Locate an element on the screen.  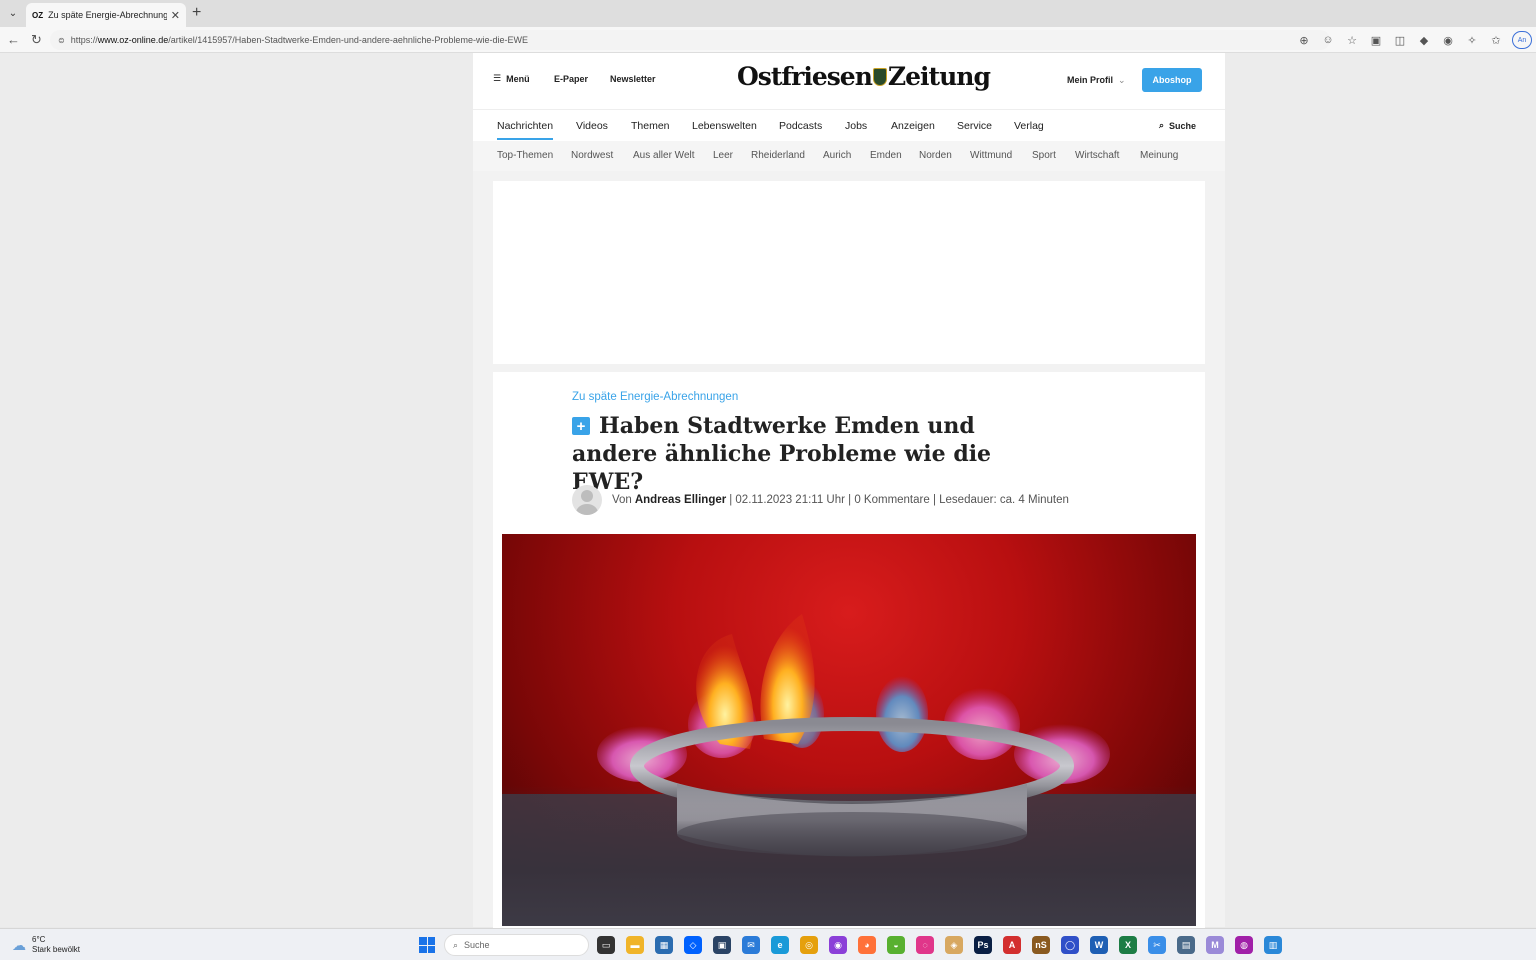
article-kicker: Zu späte Energie-Abrechnungen is located at coordinates (655, 397).